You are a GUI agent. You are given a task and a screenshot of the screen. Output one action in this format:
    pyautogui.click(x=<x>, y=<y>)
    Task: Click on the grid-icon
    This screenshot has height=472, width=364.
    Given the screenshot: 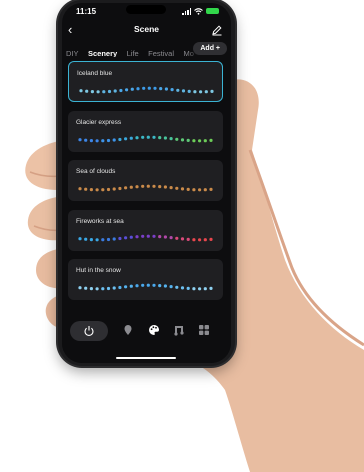 What is the action you would take?
    pyautogui.click(x=204, y=330)
    